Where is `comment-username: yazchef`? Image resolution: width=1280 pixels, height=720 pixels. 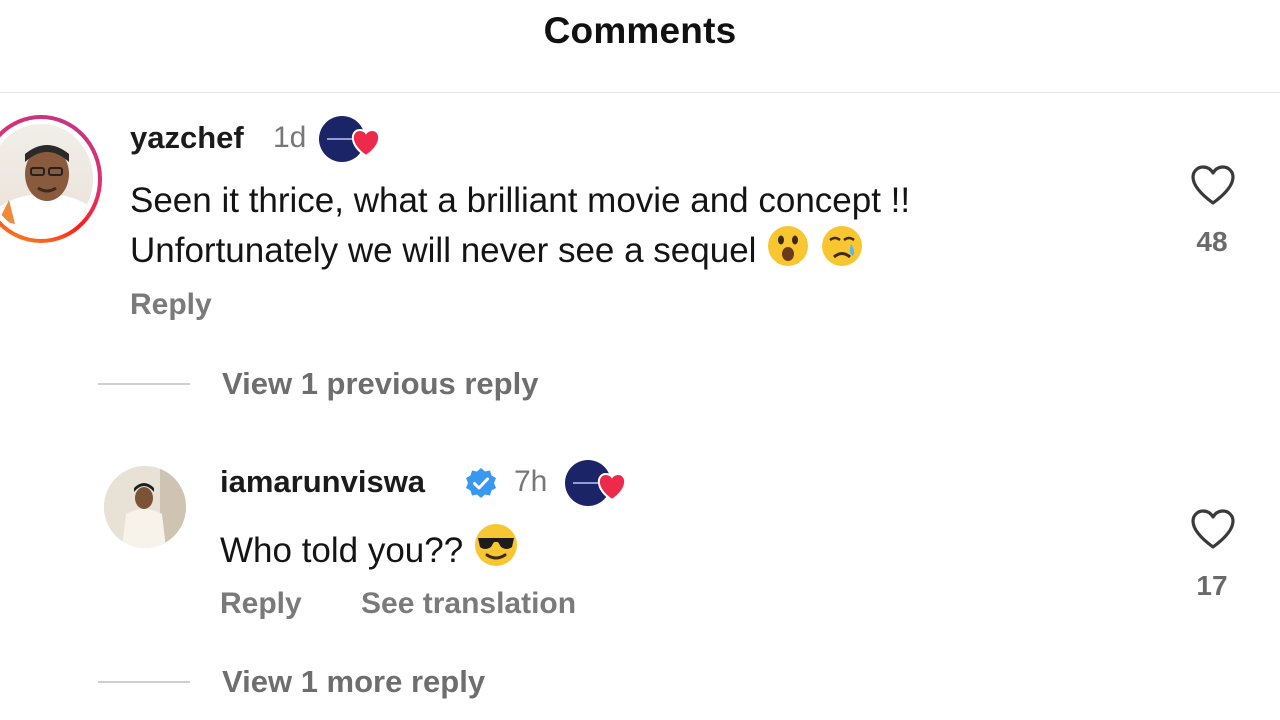
comment-username: yazchef is located at coordinates (187, 138).